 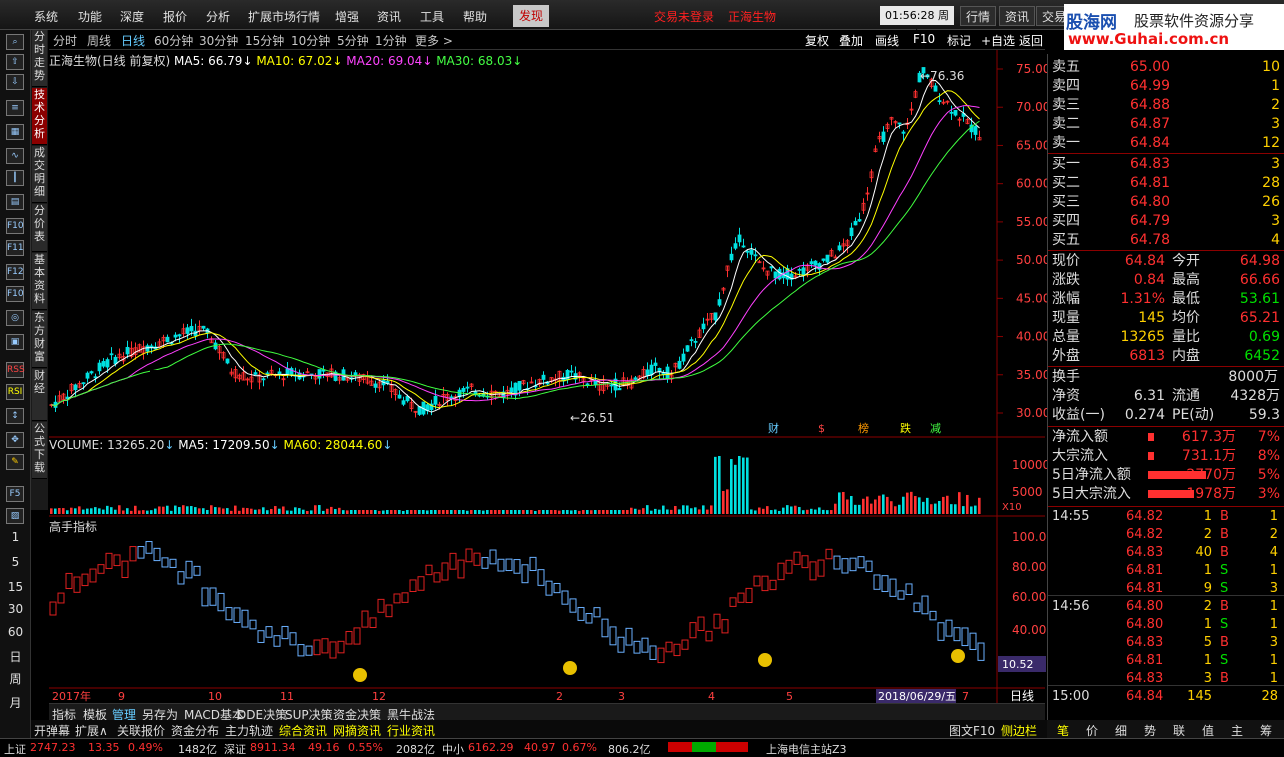 I want to click on ask-row: 卖五 65.00 10, so click(x=1166, y=67).